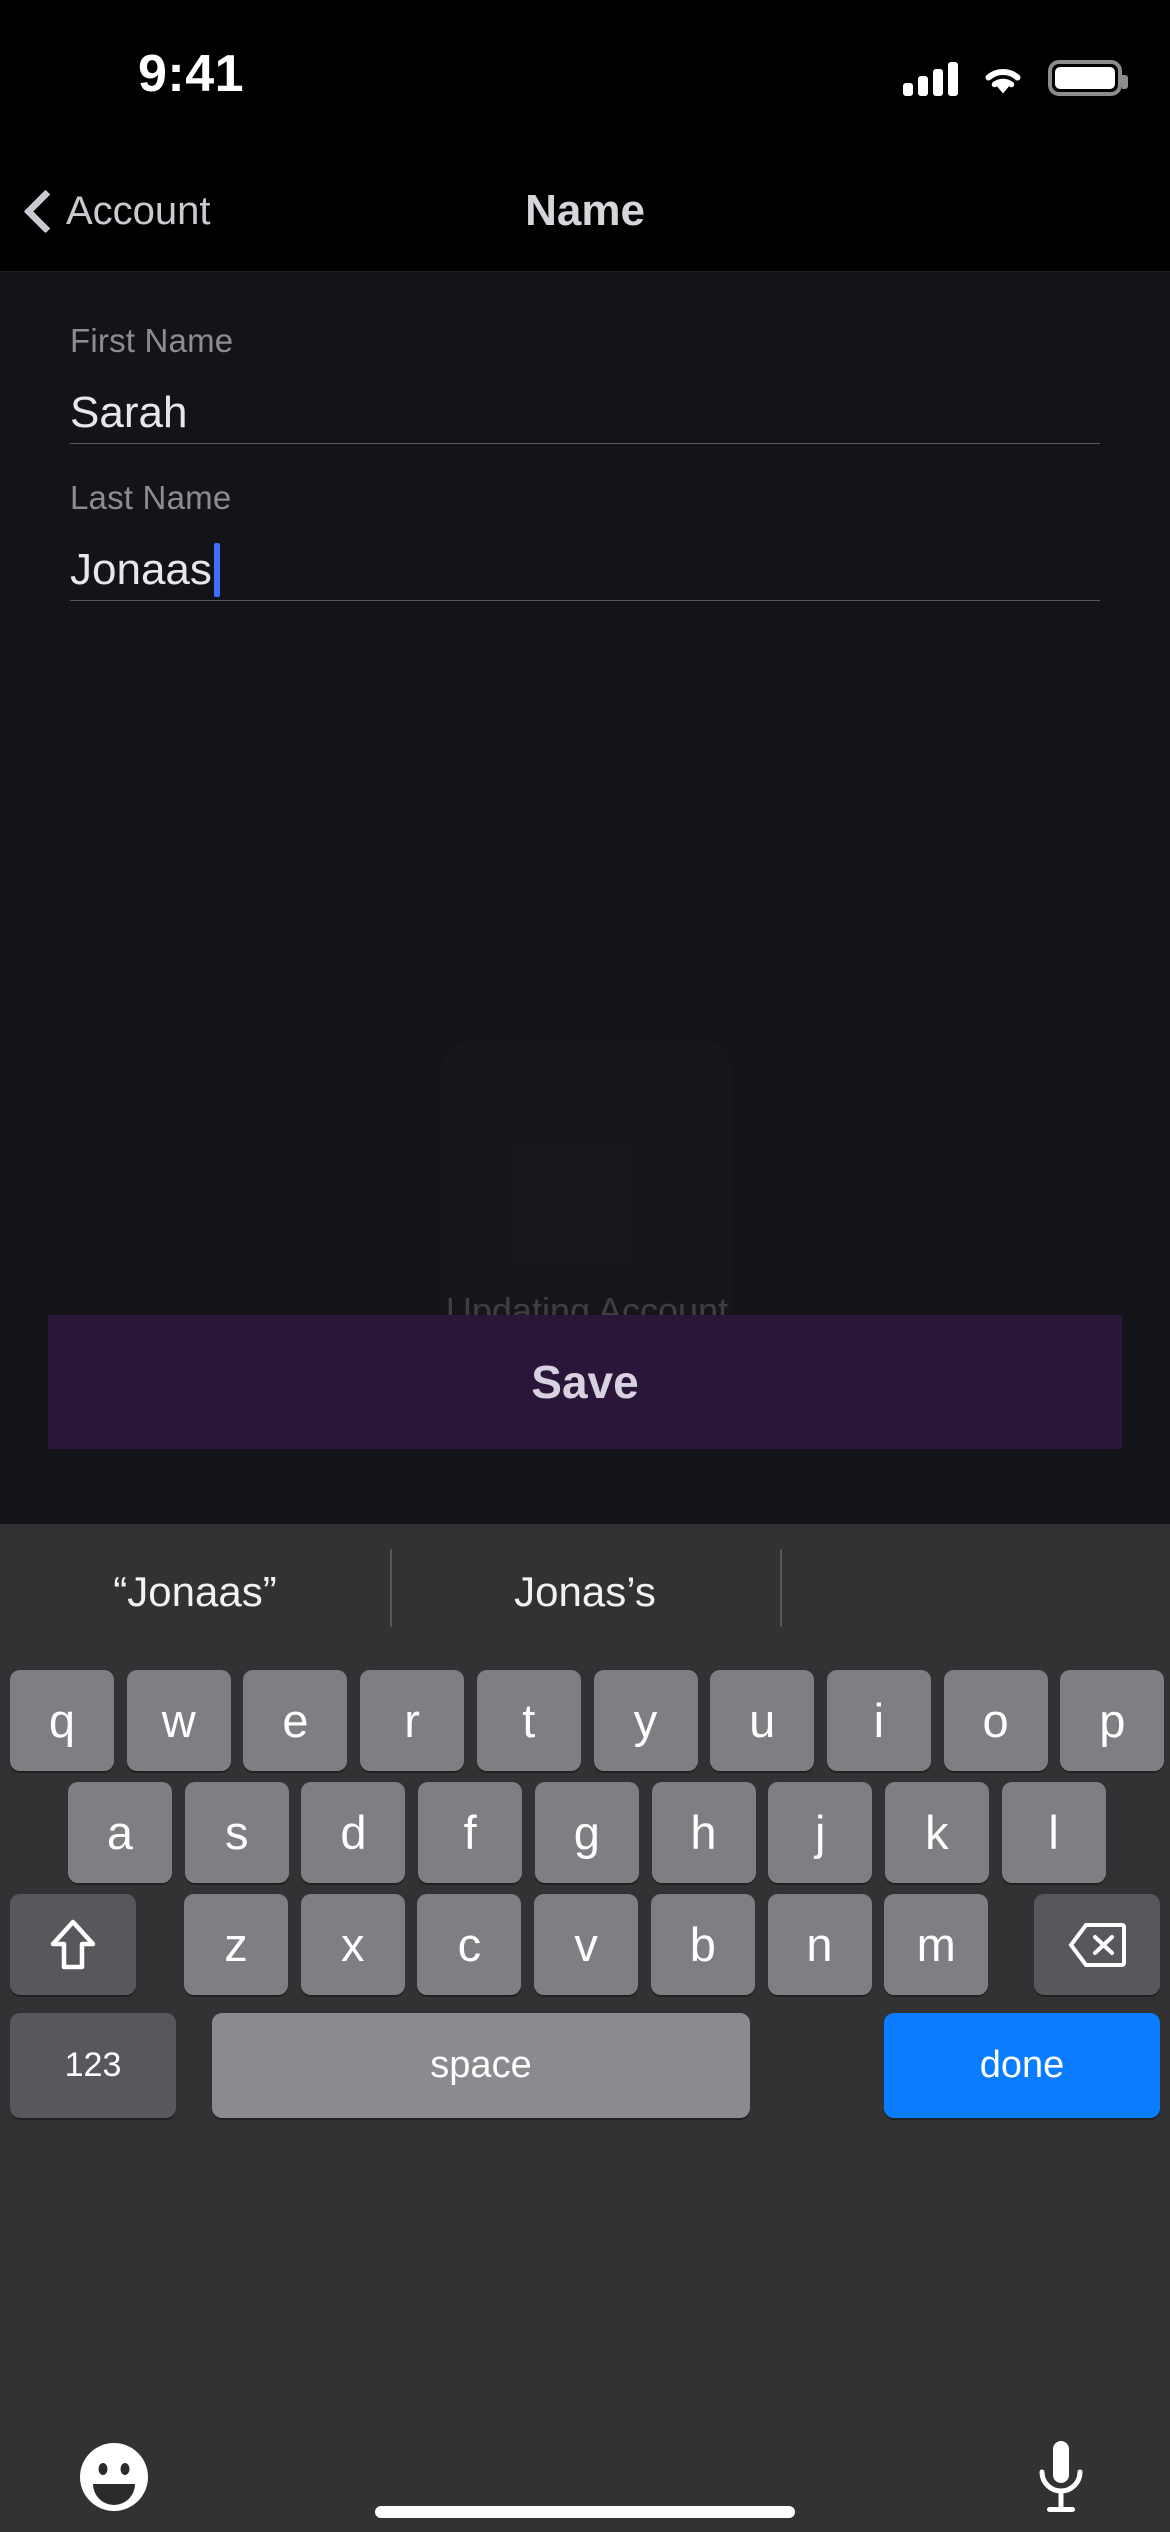  Describe the element at coordinates (762, 1720) in the screenshot. I see `key-u: u` at that location.